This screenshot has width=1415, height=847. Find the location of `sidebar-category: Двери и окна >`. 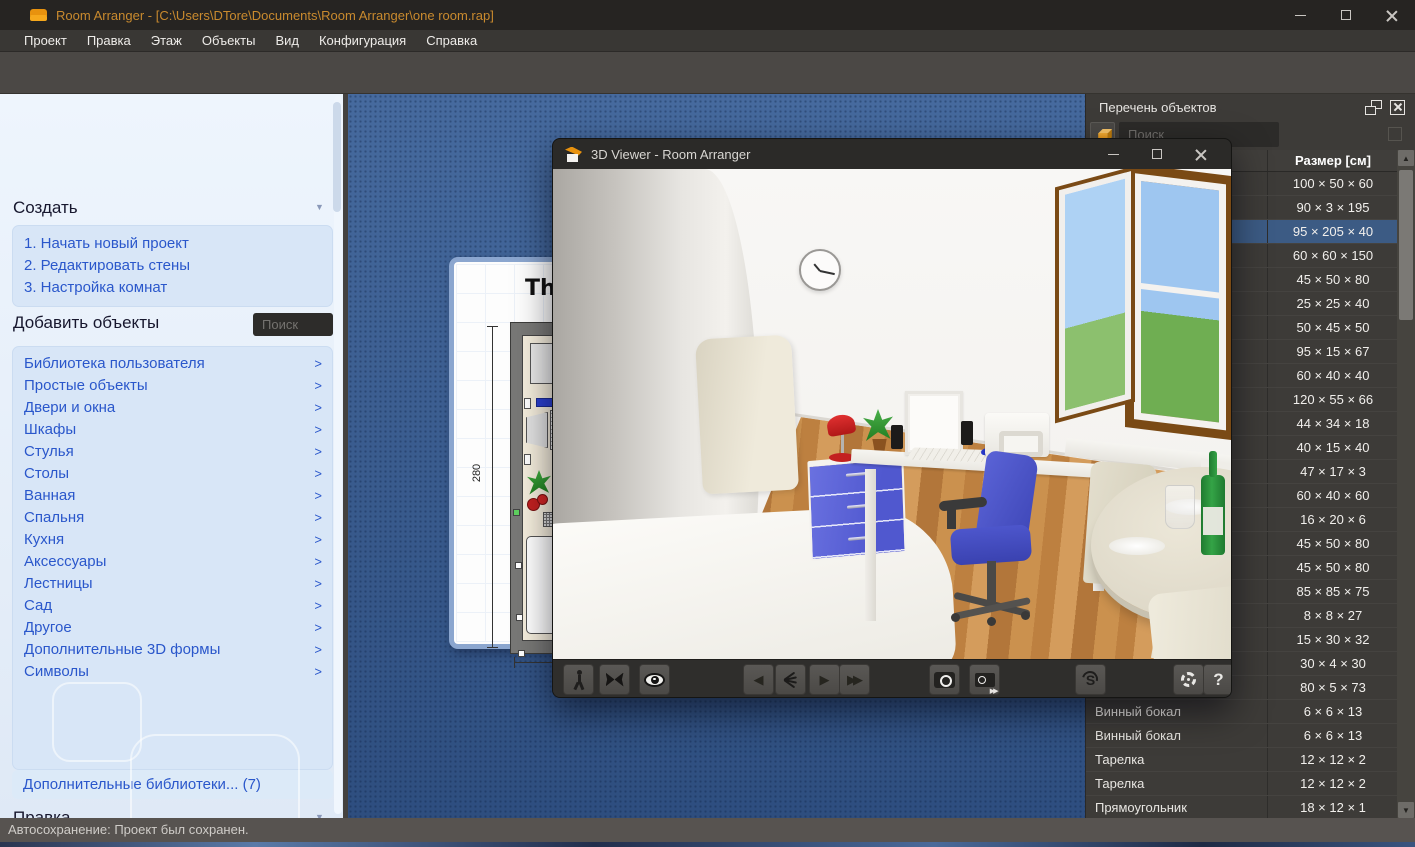

sidebar-category: Двери и окна > is located at coordinates (172, 407).